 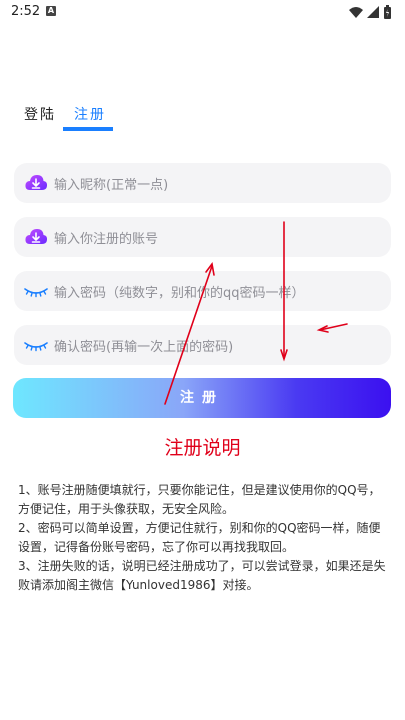 What do you see at coordinates (111, 185) in the screenshot?
I see `nickname-placeholder: 输入昵称(正常一点)` at bounding box center [111, 185].